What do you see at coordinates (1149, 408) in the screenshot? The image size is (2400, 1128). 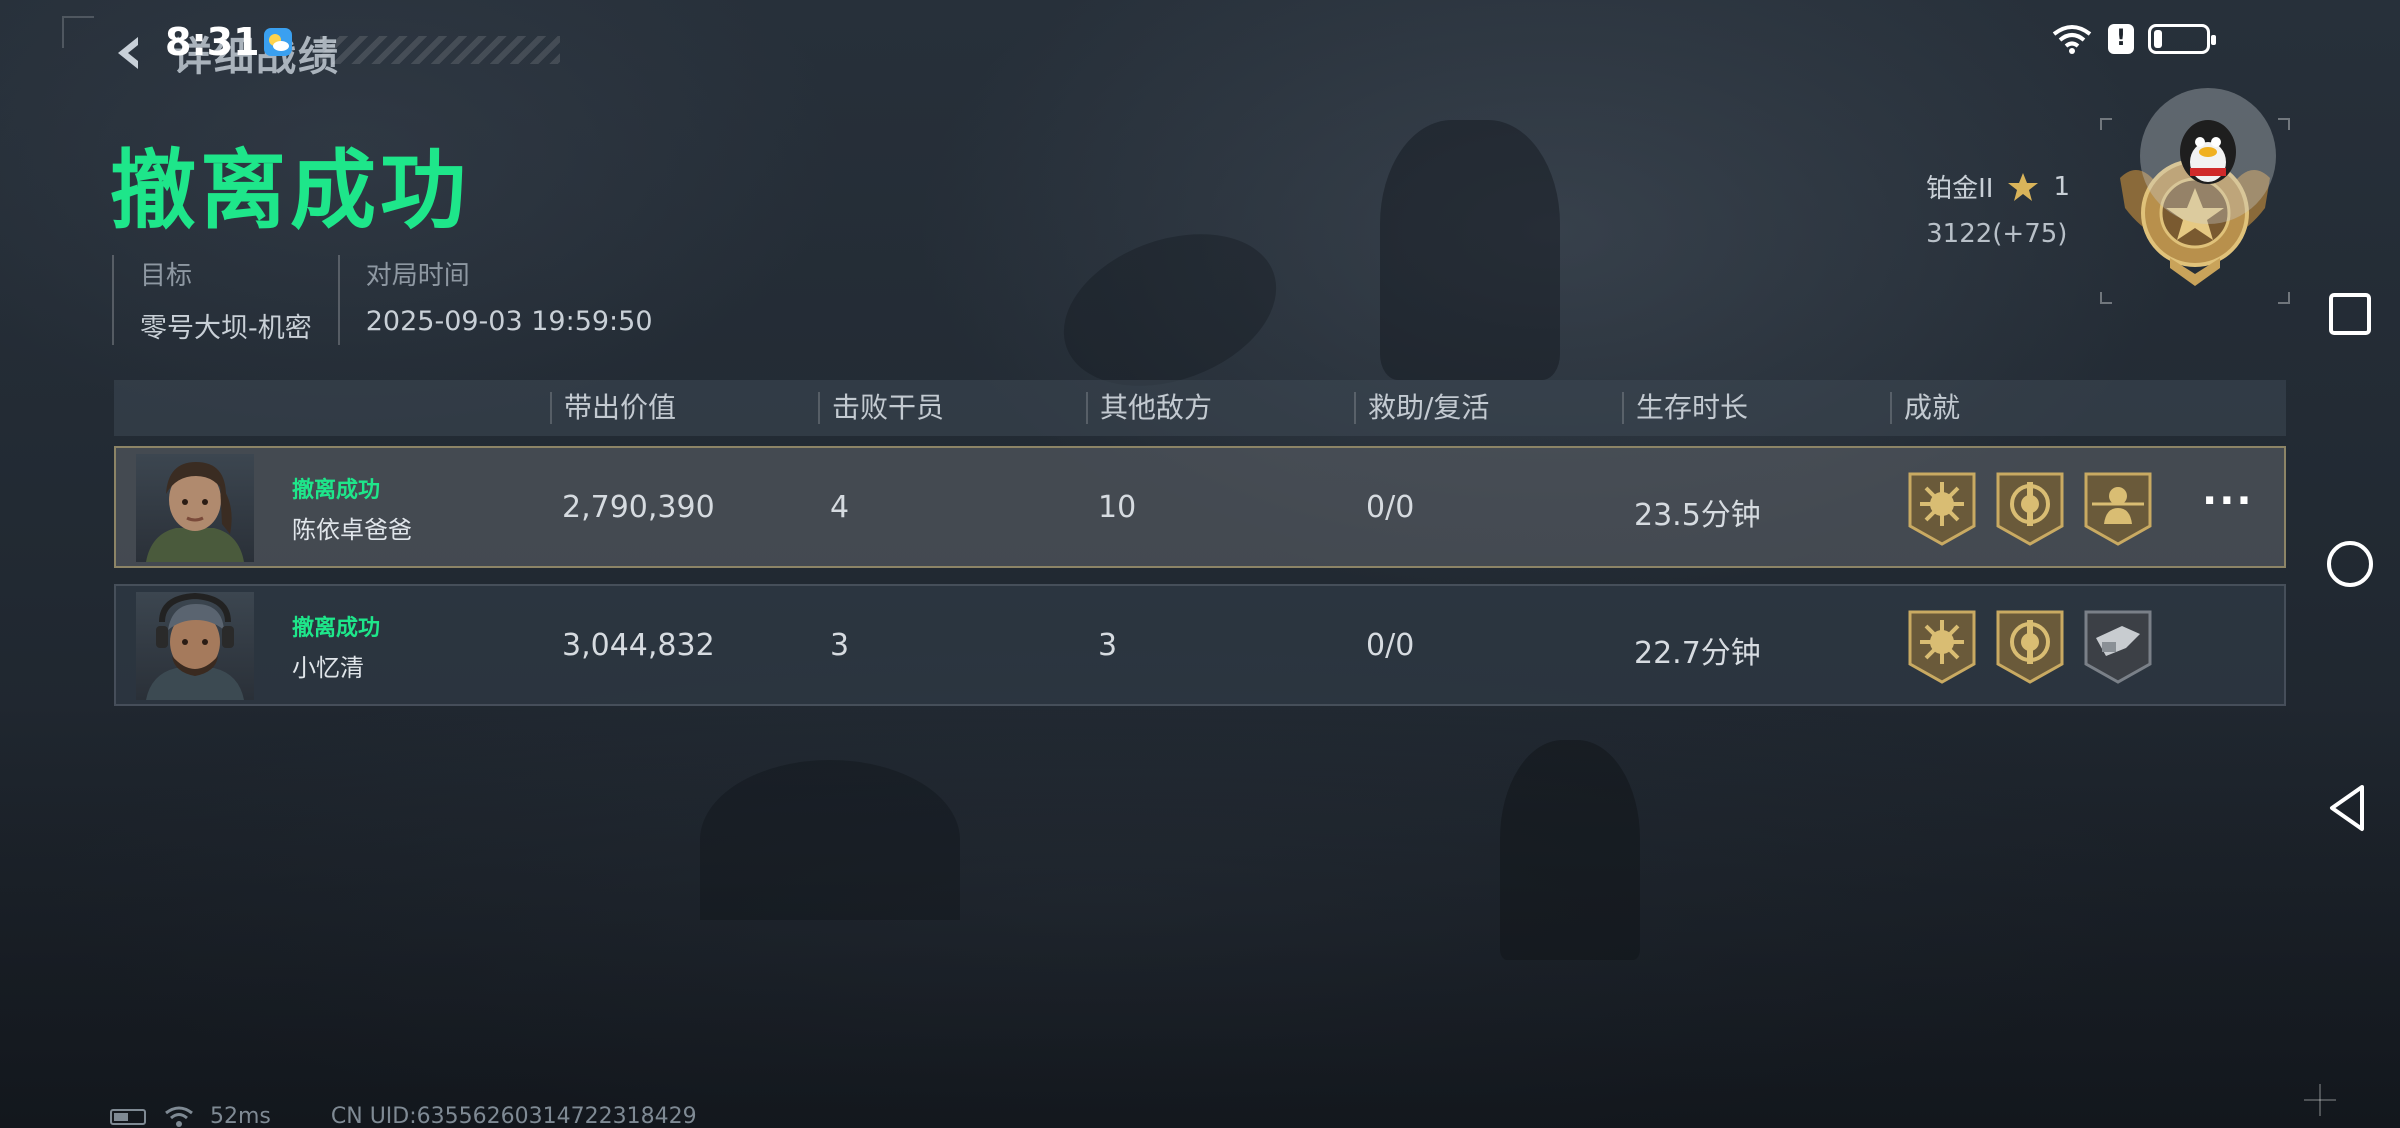 I see `col-header-other-enemies: 其他敌方` at bounding box center [1149, 408].